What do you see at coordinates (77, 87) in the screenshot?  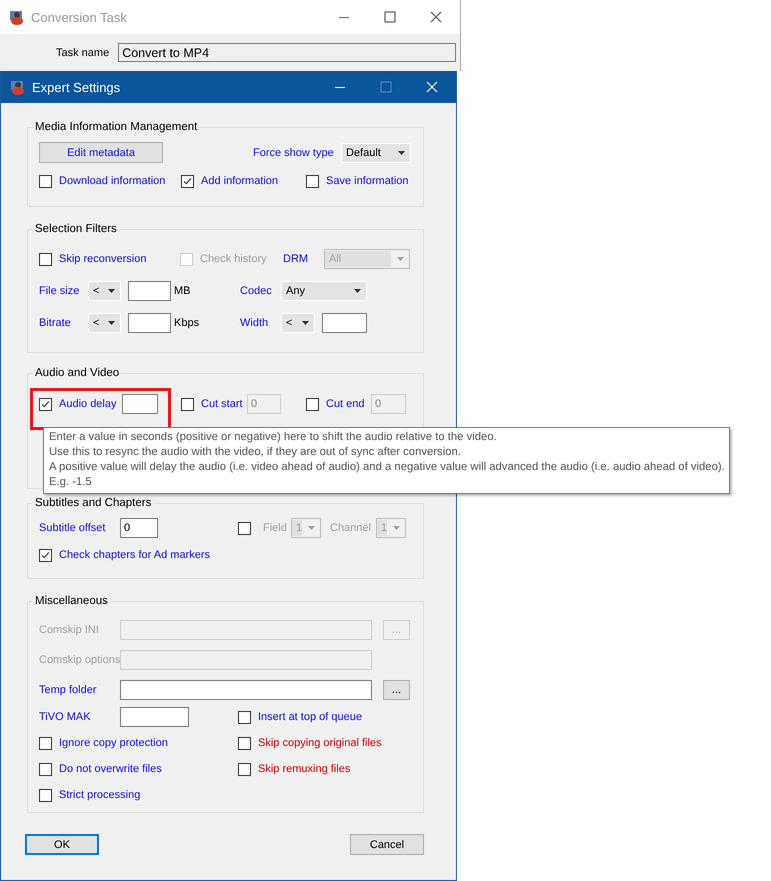 I see `window-title: Expert Settings` at bounding box center [77, 87].